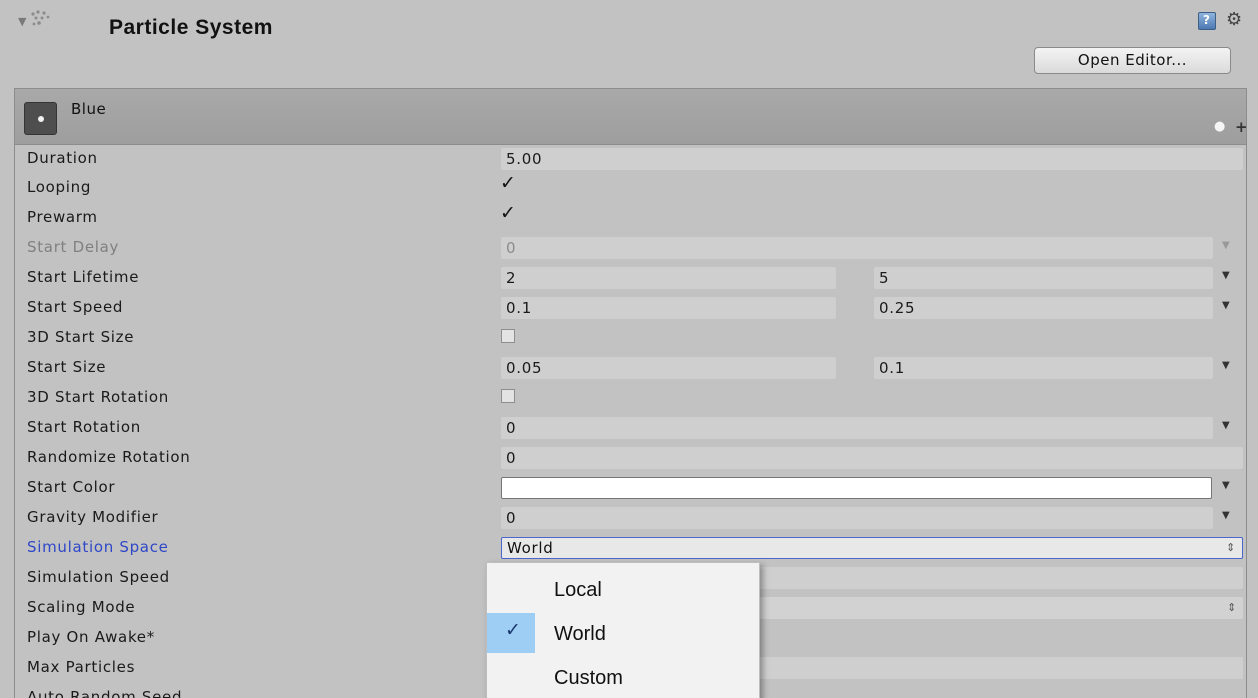 Image resolution: width=1258 pixels, height=698 pixels. I want to click on property-row-start-rotation: Start Rotation 0 ▼, so click(630, 428).